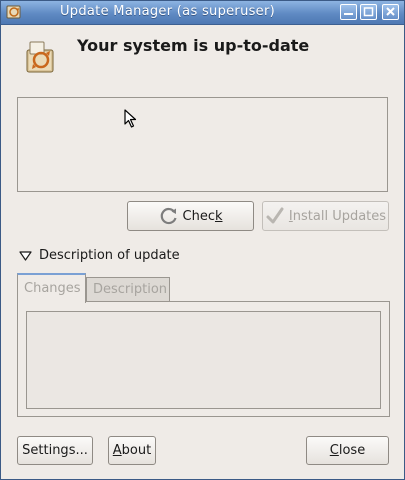  What do you see at coordinates (337, 216) in the screenshot?
I see `install-updates-label: Install Updates` at bounding box center [337, 216].